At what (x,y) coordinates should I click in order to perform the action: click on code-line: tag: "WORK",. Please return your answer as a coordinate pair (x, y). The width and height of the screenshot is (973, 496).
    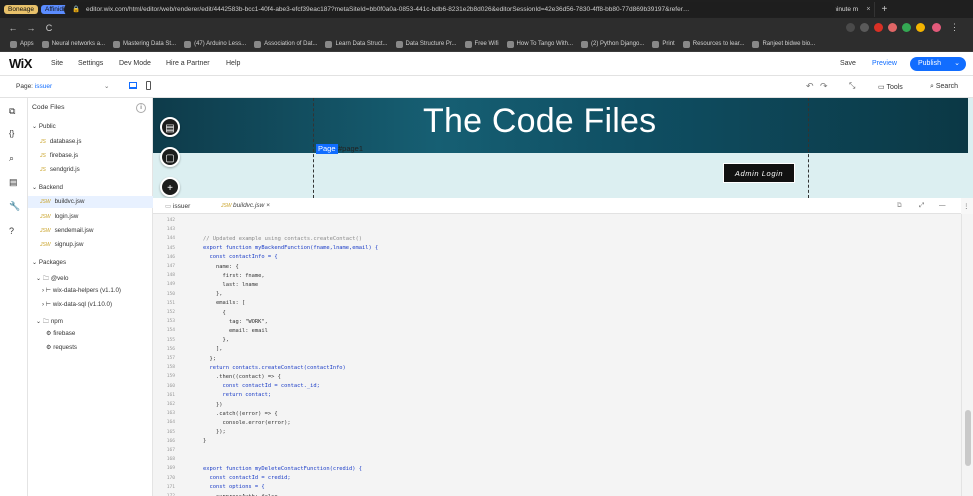
    Looking at the image, I should click on (235, 322).